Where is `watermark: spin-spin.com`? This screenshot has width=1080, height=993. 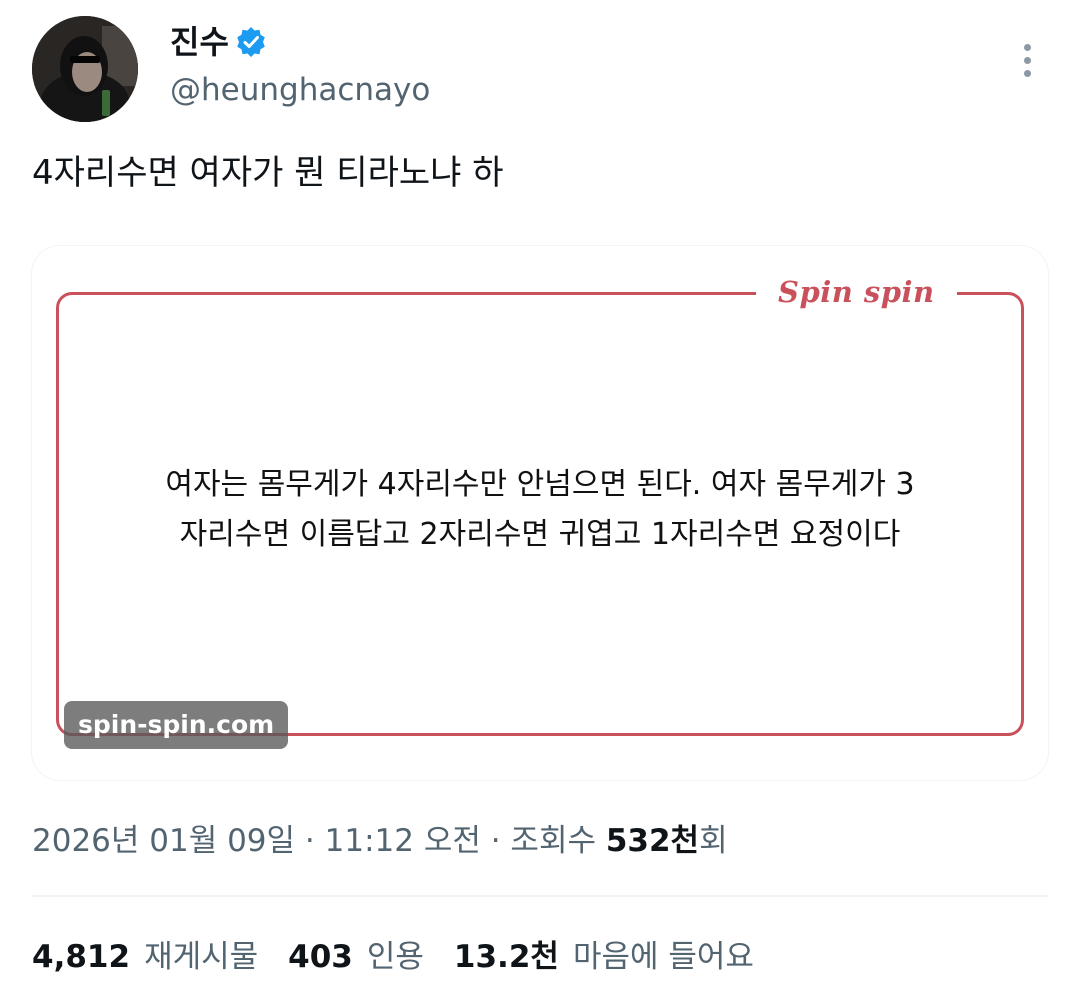
watermark: spin-spin.com is located at coordinates (176, 725).